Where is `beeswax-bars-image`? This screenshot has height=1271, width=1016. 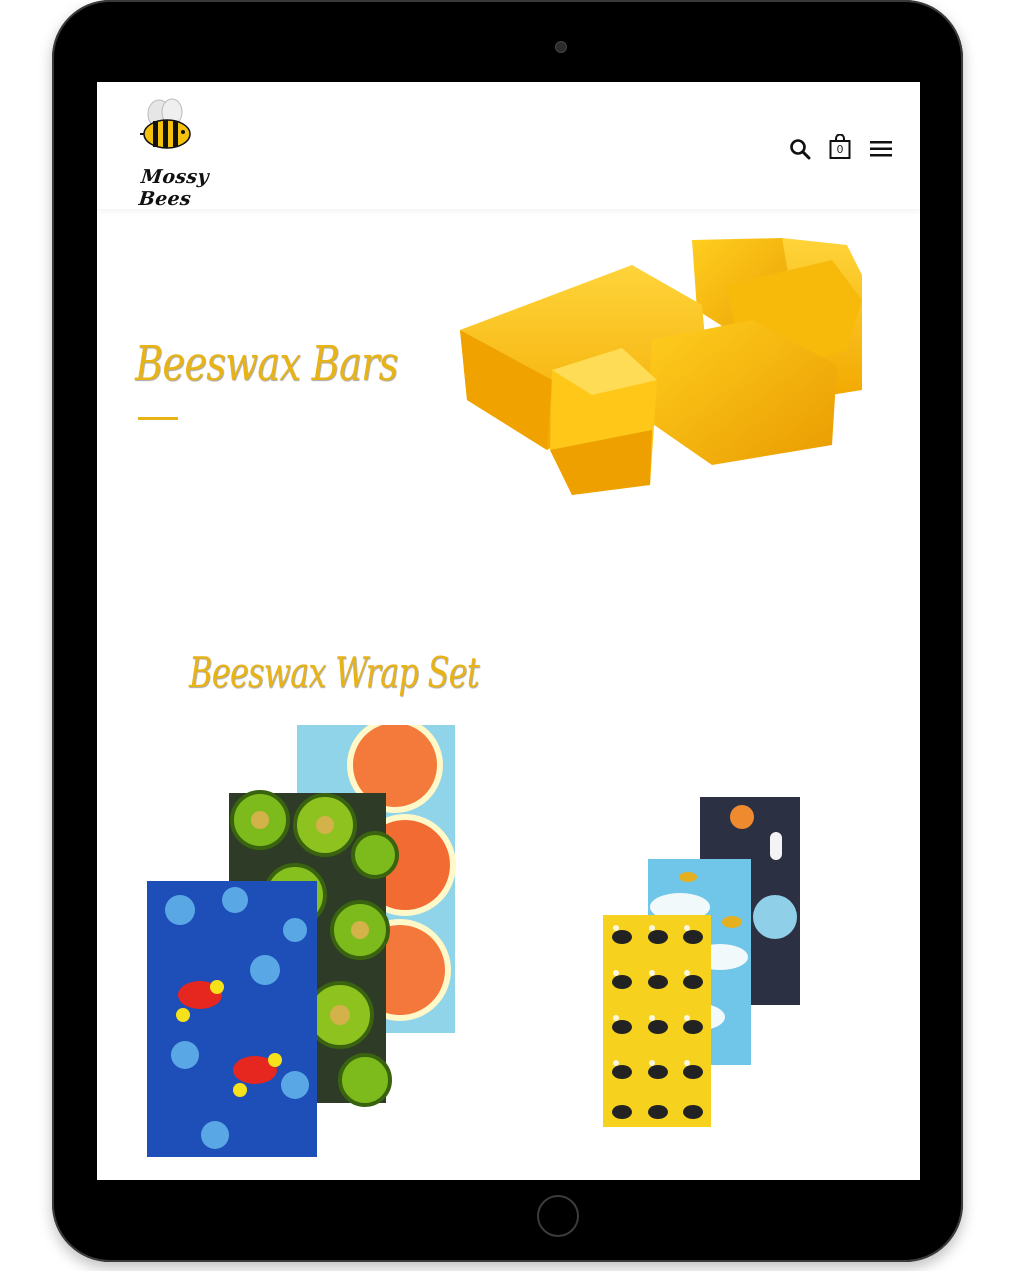 beeswax-bars-image is located at coordinates (662, 362).